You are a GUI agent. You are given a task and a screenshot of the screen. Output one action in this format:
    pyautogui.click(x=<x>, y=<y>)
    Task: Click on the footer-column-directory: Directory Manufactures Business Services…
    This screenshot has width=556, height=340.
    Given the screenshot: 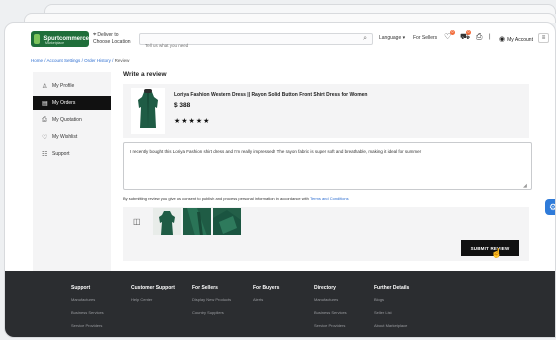 What is the action you would take?
    pyautogui.click(x=330, y=310)
    